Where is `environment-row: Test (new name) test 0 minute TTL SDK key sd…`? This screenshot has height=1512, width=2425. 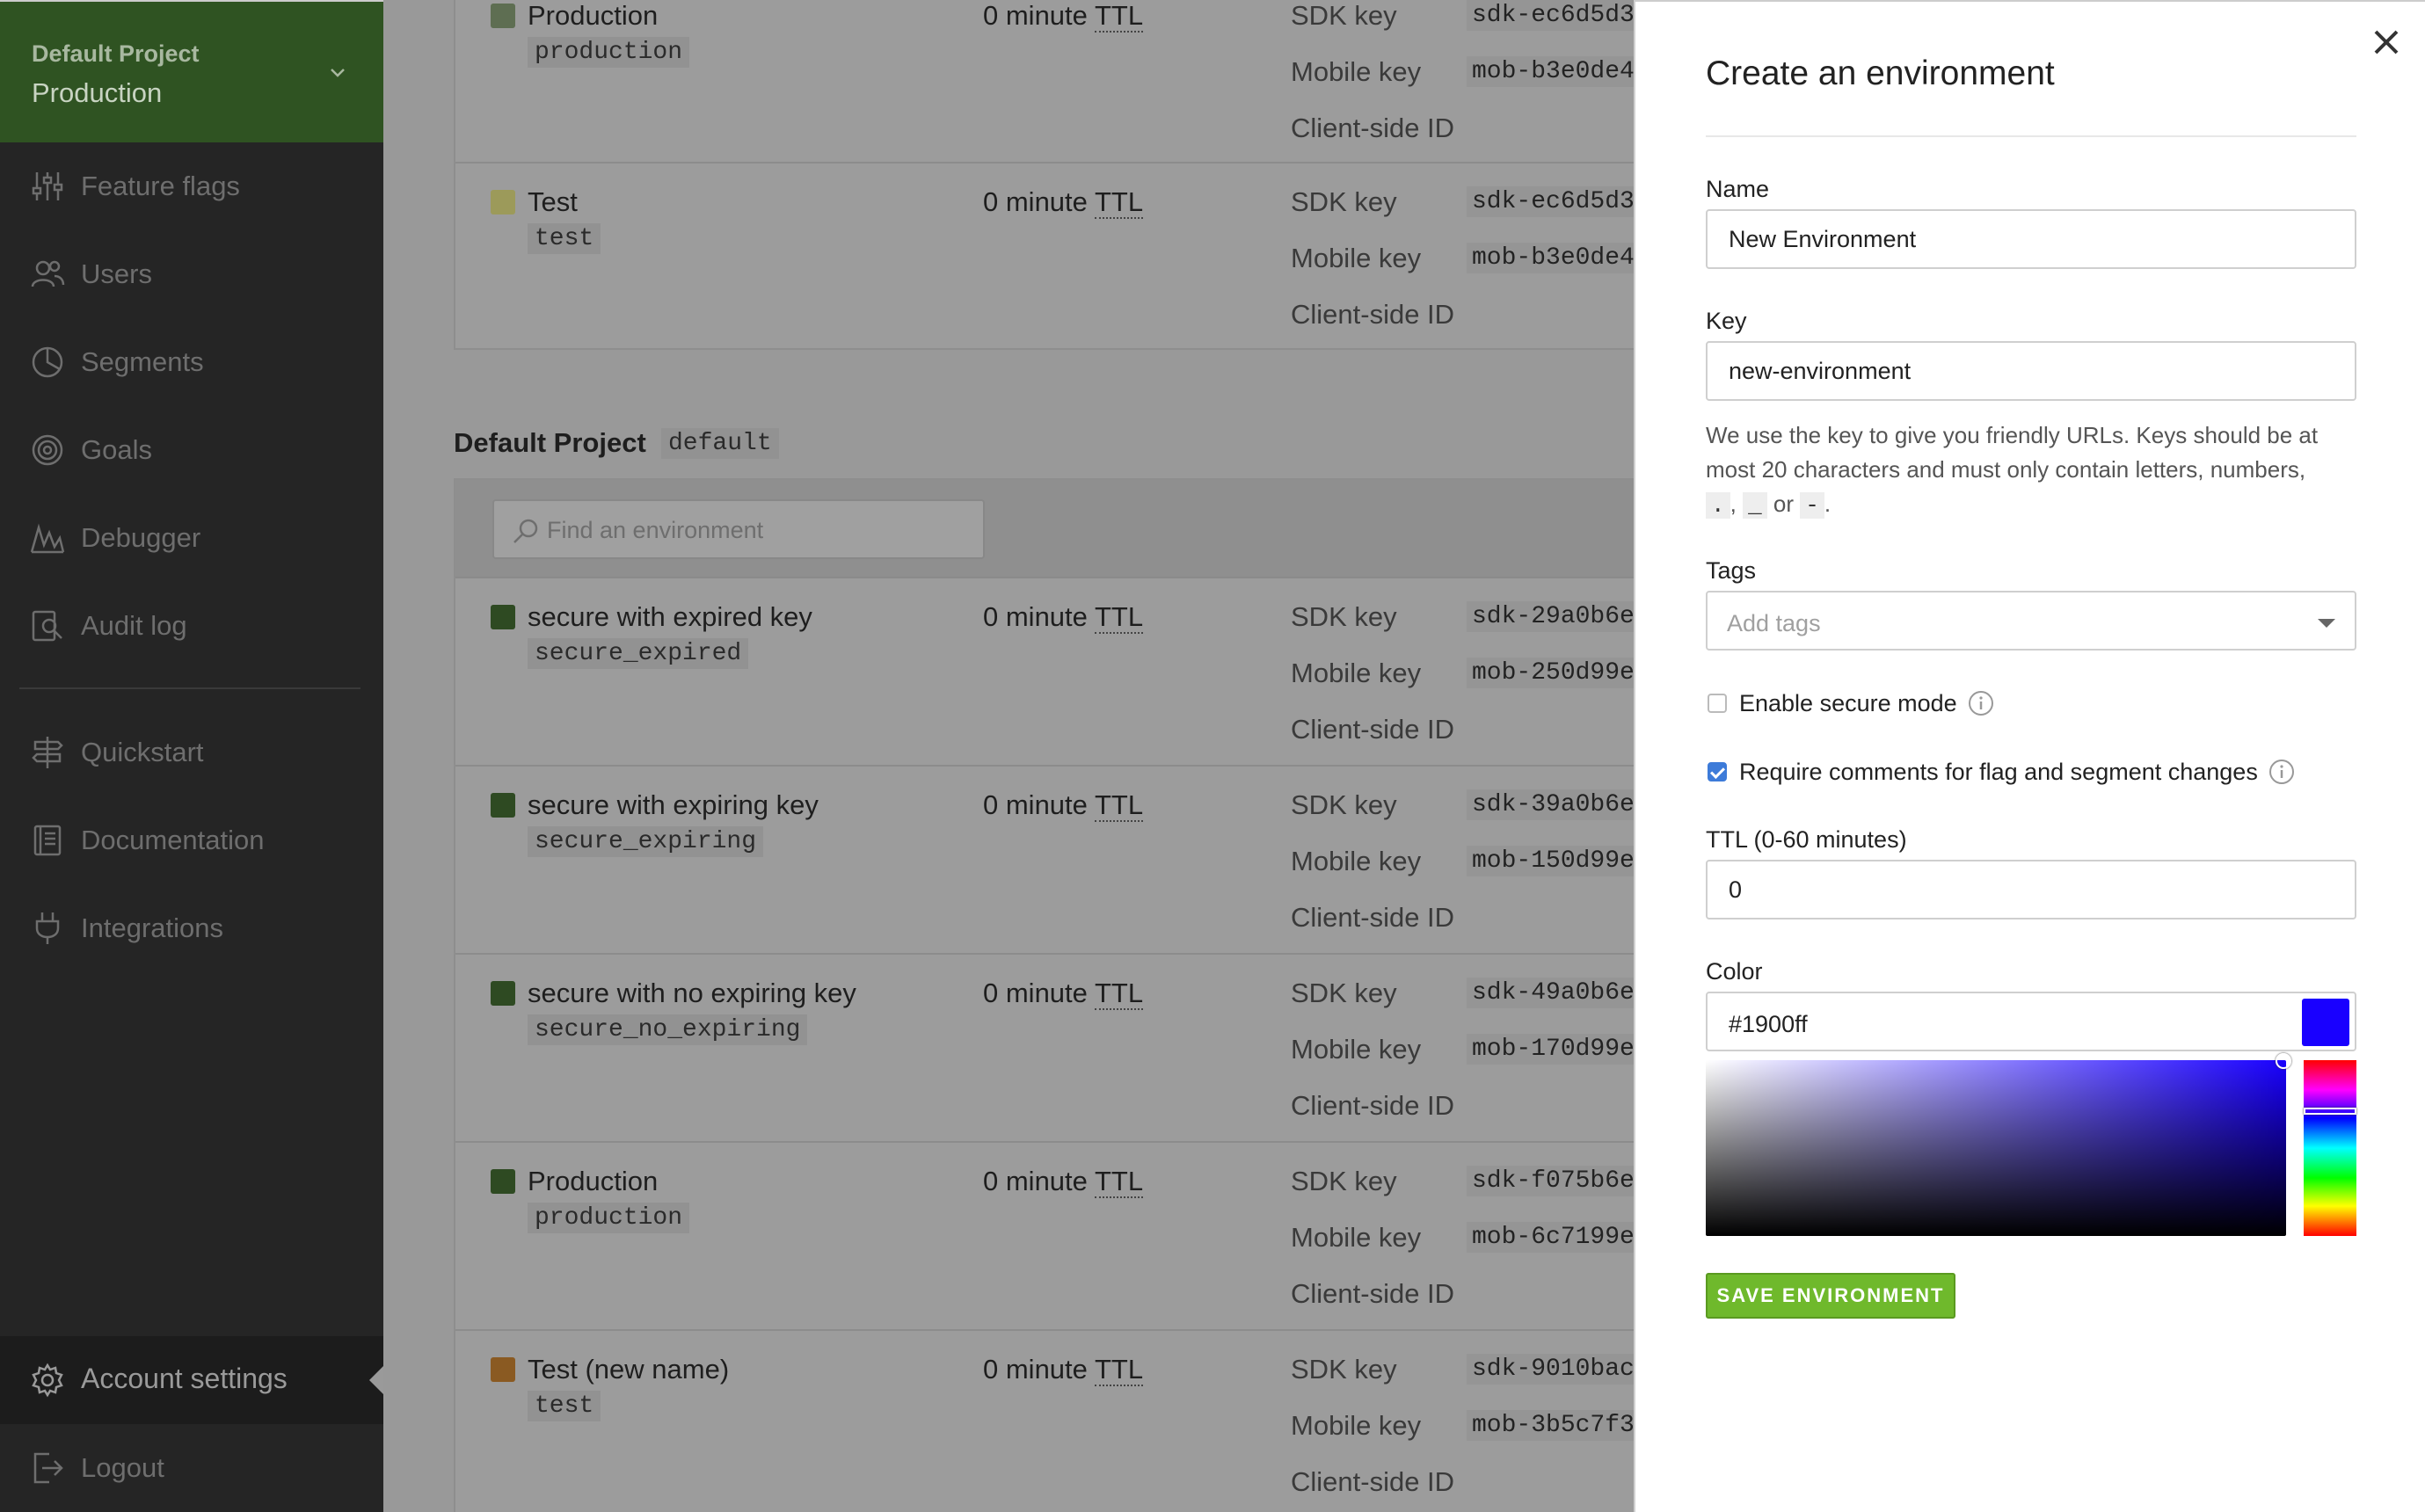
environment-row: Test (new name) test 0 minute TTL SDK key sd… is located at coordinates (1044, 1422).